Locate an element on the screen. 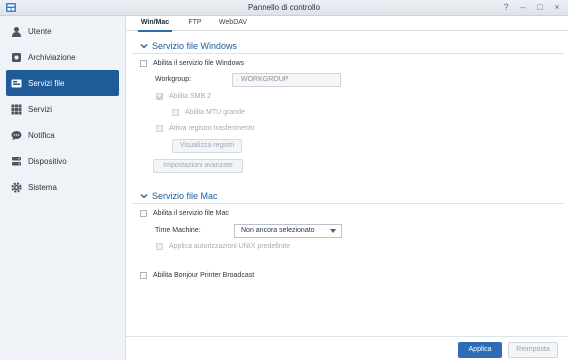 This screenshot has width=568, height=360. section-mac-title: Servizio file Mac is located at coordinates (185, 196).